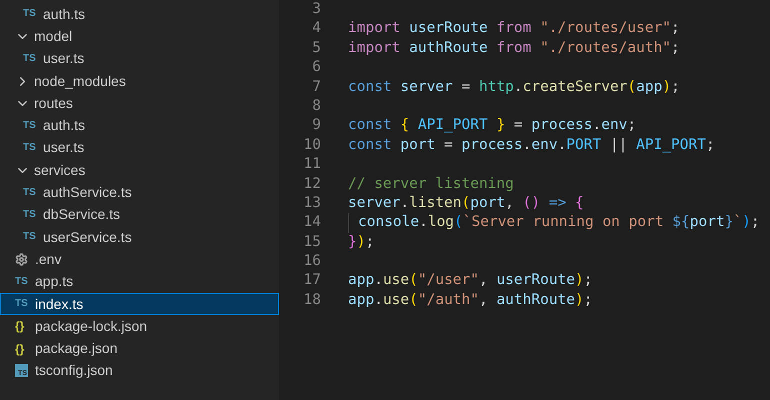 This screenshot has width=770, height=400. What do you see at coordinates (575, 87) in the screenshot?
I see `code-token: createServer` at bounding box center [575, 87].